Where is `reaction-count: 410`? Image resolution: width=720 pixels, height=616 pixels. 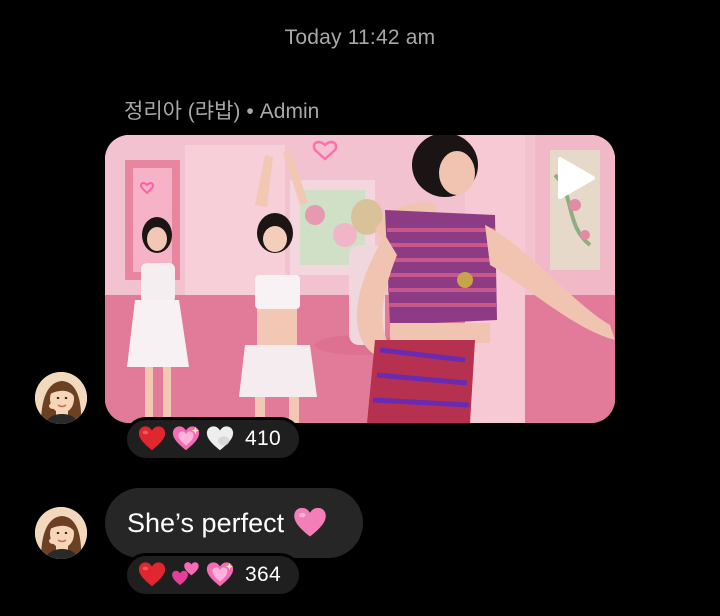
reaction-count: 410 is located at coordinates (263, 438).